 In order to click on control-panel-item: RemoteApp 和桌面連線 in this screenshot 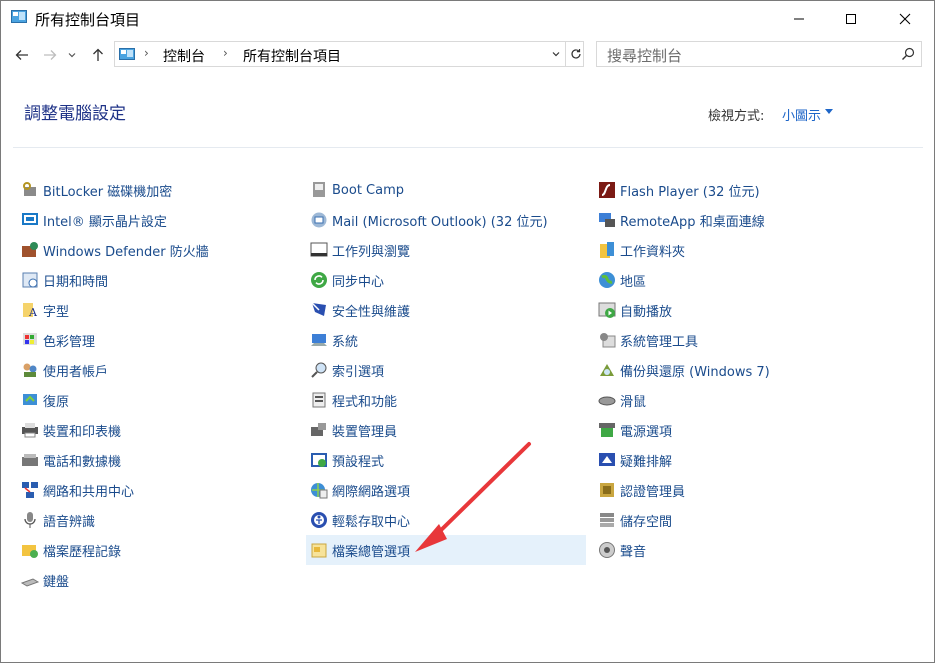, I will do `click(679, 220)`.